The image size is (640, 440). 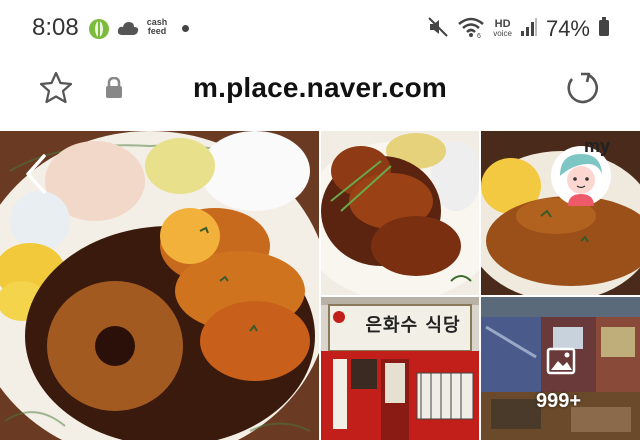 What do you see at coordinates (400, 368) in the screenshot?
I see `storefront-photo: 은화수 식당` at bounding box center [400, 368].